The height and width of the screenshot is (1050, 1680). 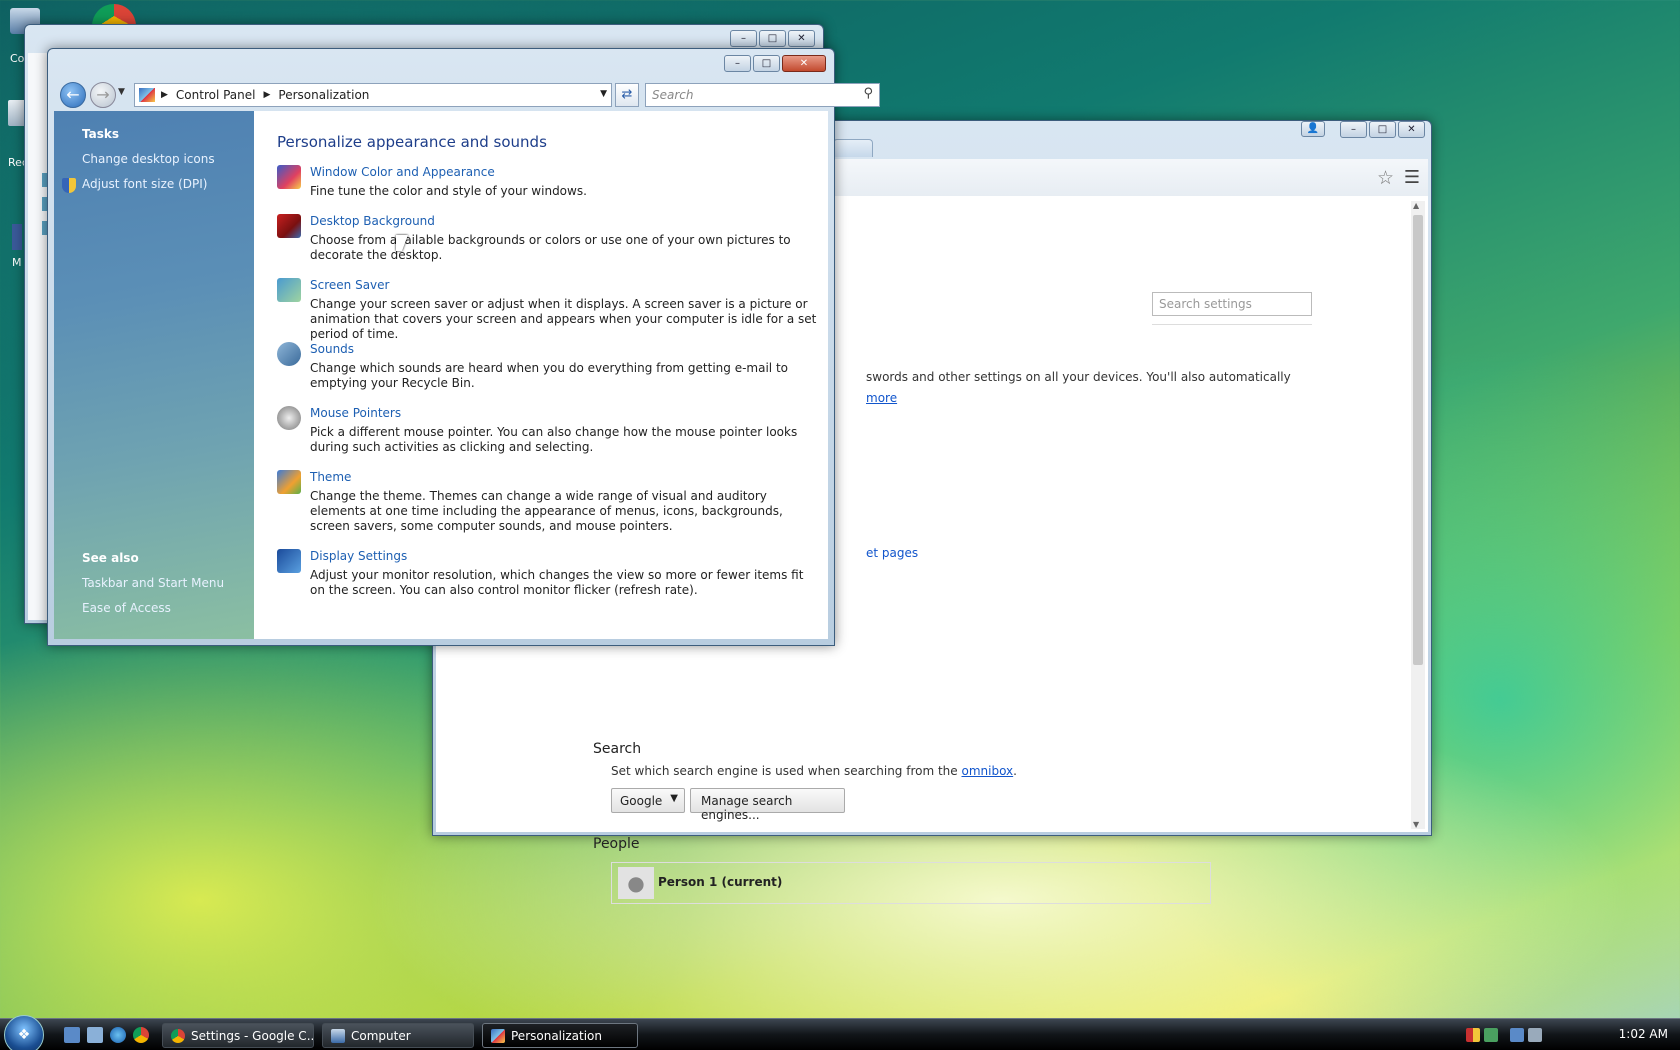 What do you see at coordinates (147, 95) in the screenshot?
I see `control-panel-icon` at bounding box center [147, 95].